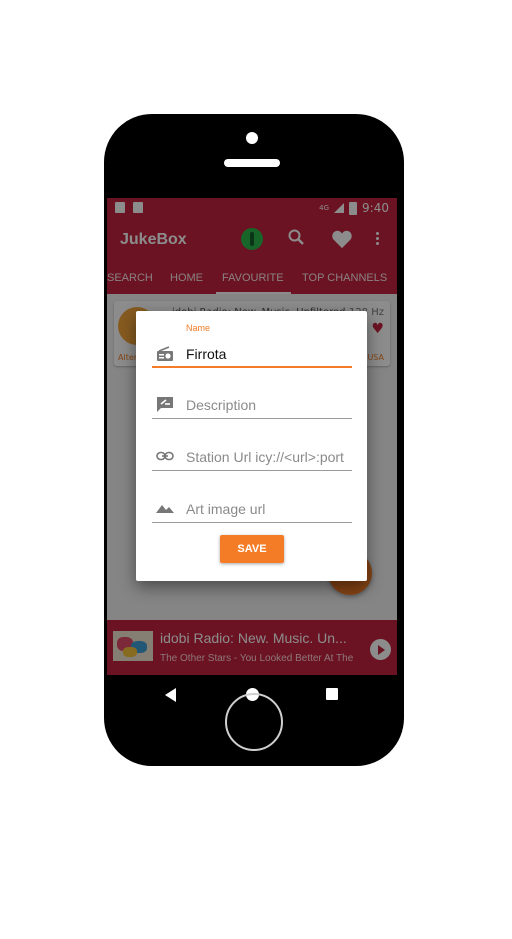 This screenshot has width=512, height=939. What do you see at coordinates (332, 694) in the screenshot?
I see `nav-recents-icon` at bounding box center [332, 694].